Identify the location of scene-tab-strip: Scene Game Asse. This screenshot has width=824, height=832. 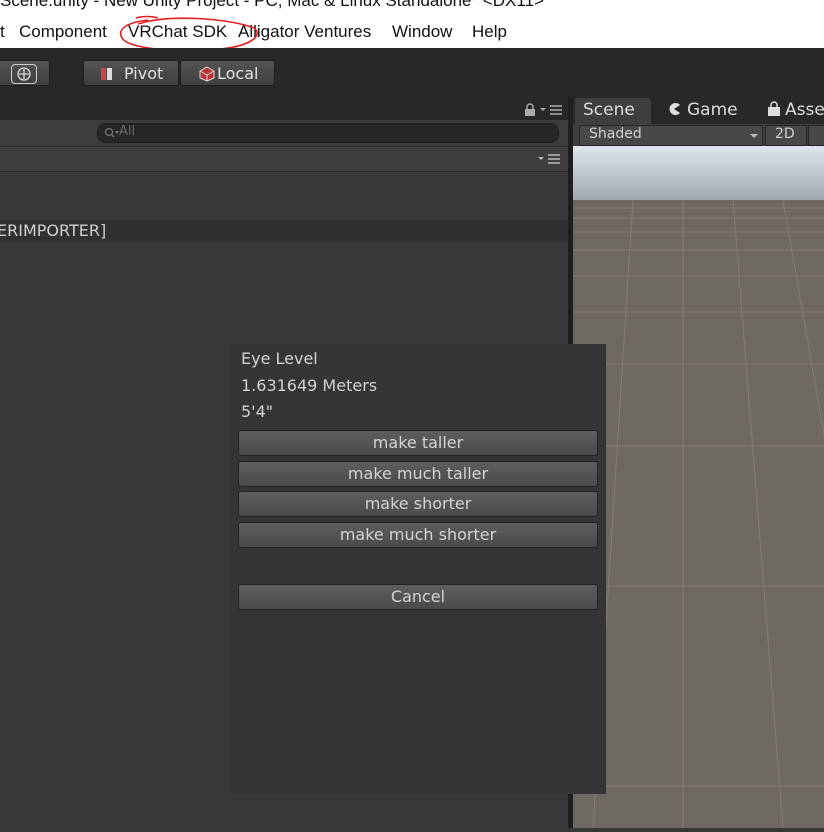
(698, 111).